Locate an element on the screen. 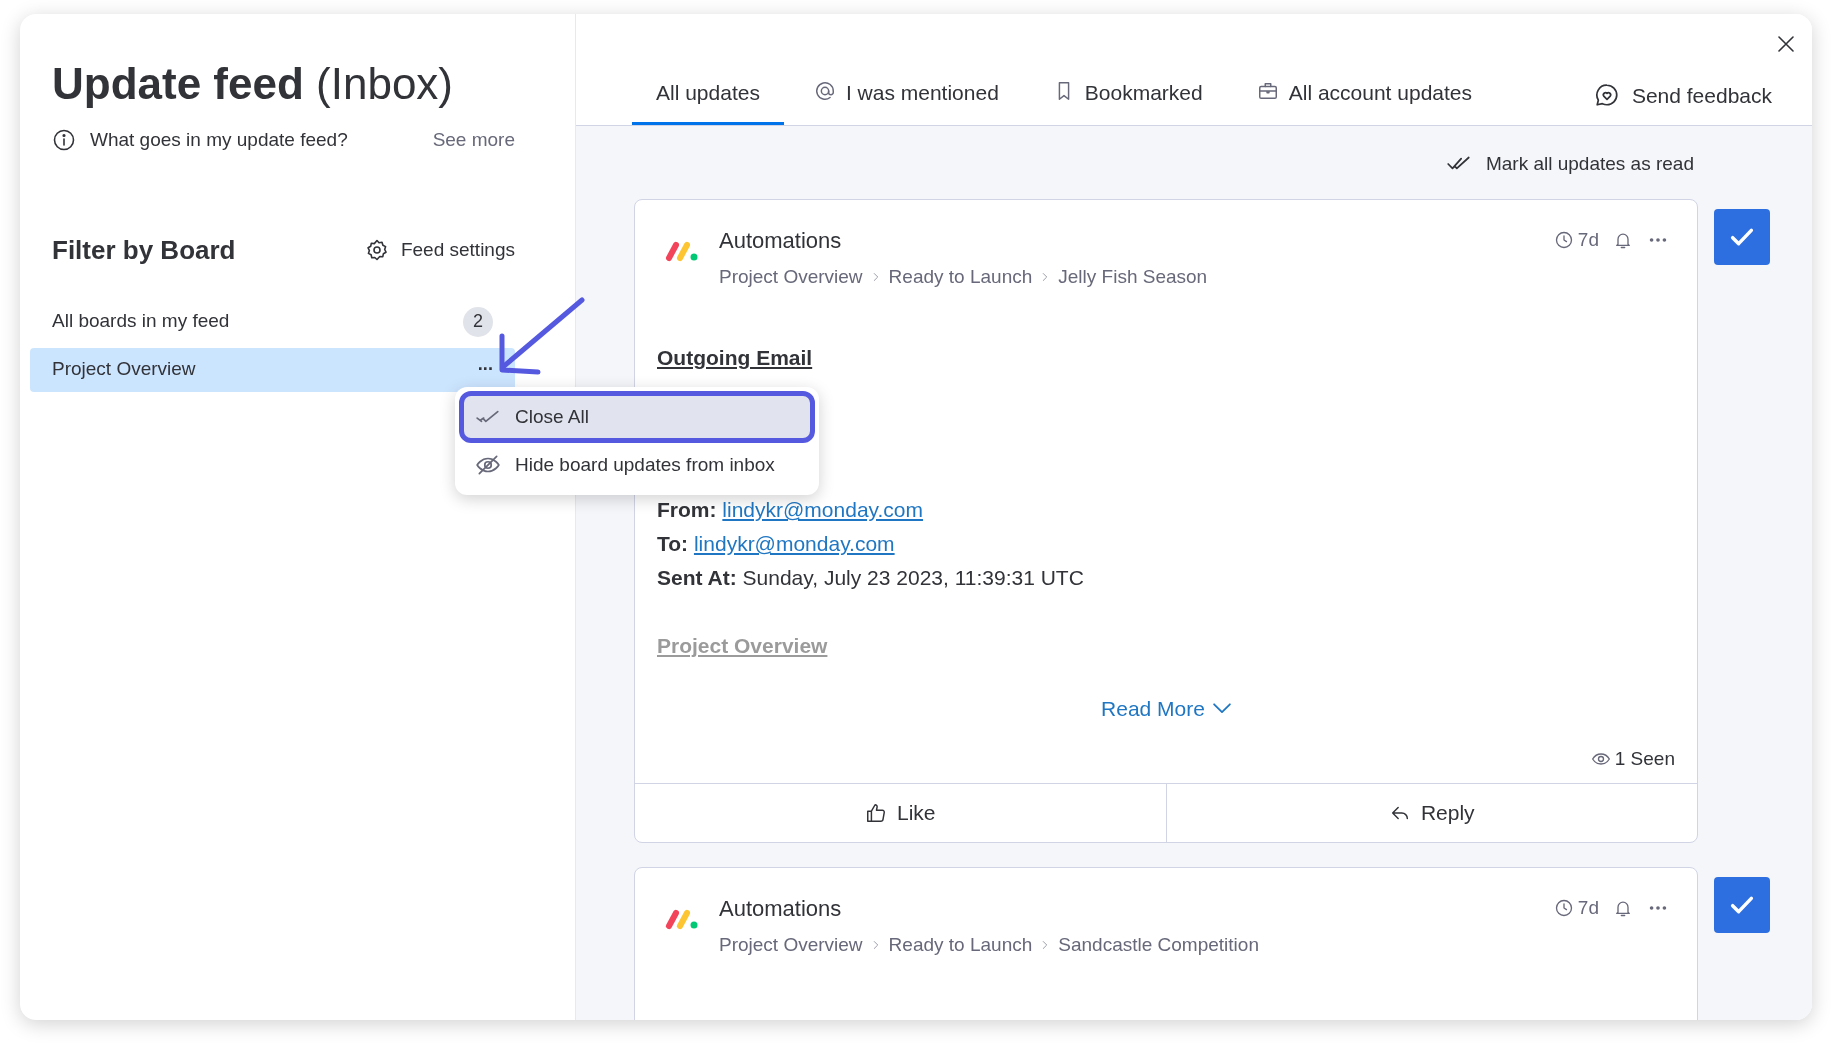  email-field: From: lindykr@monday.com is located at coordinates (1177, 510).